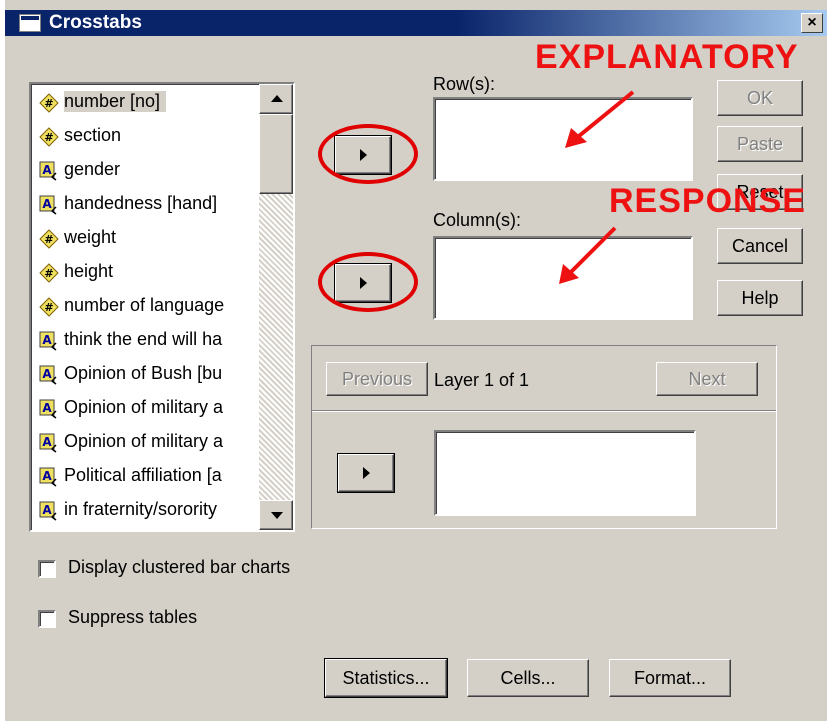 Image resolution: width=832 pixels, height=721 pixels. Describe the element at coordinates (464, 84) in the screenshot. I see `rows-label: Row(s):` at that location.